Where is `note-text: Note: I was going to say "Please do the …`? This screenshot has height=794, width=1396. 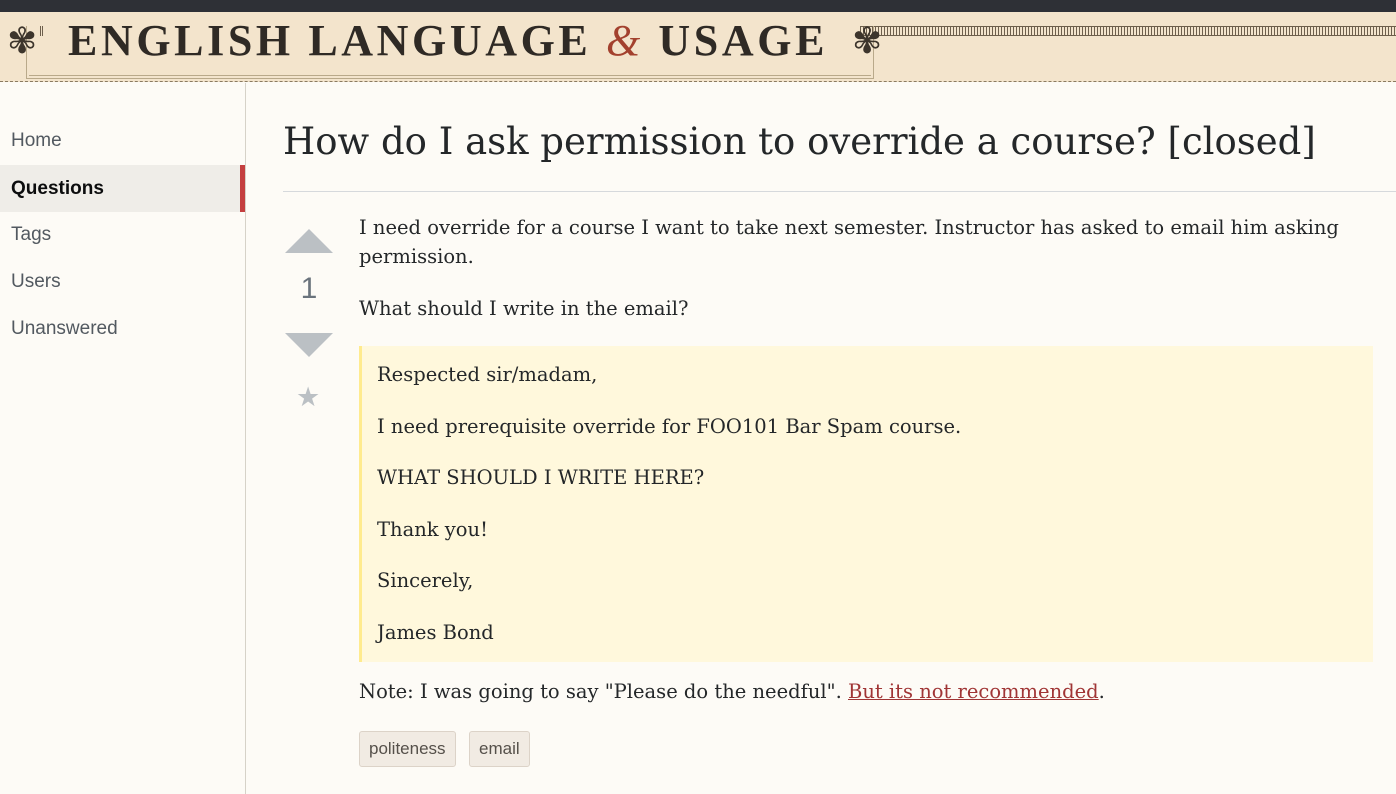
note-text: Note: I was going to say "Please do the … is located at coordinates (603, 691).